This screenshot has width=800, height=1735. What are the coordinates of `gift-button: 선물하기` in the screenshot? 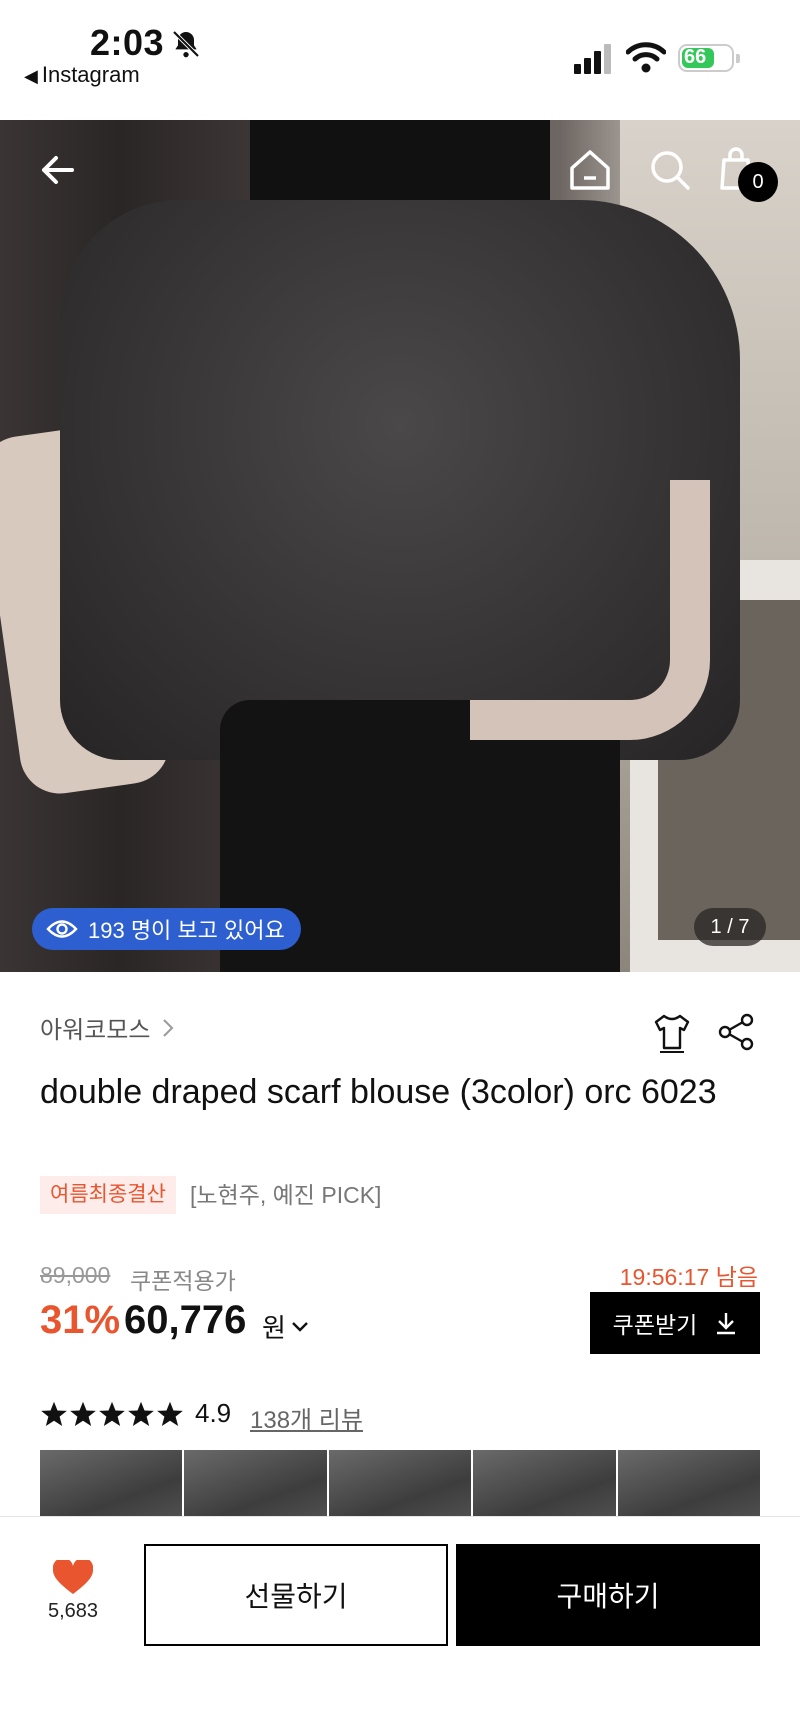 It's located at (296, 1595).